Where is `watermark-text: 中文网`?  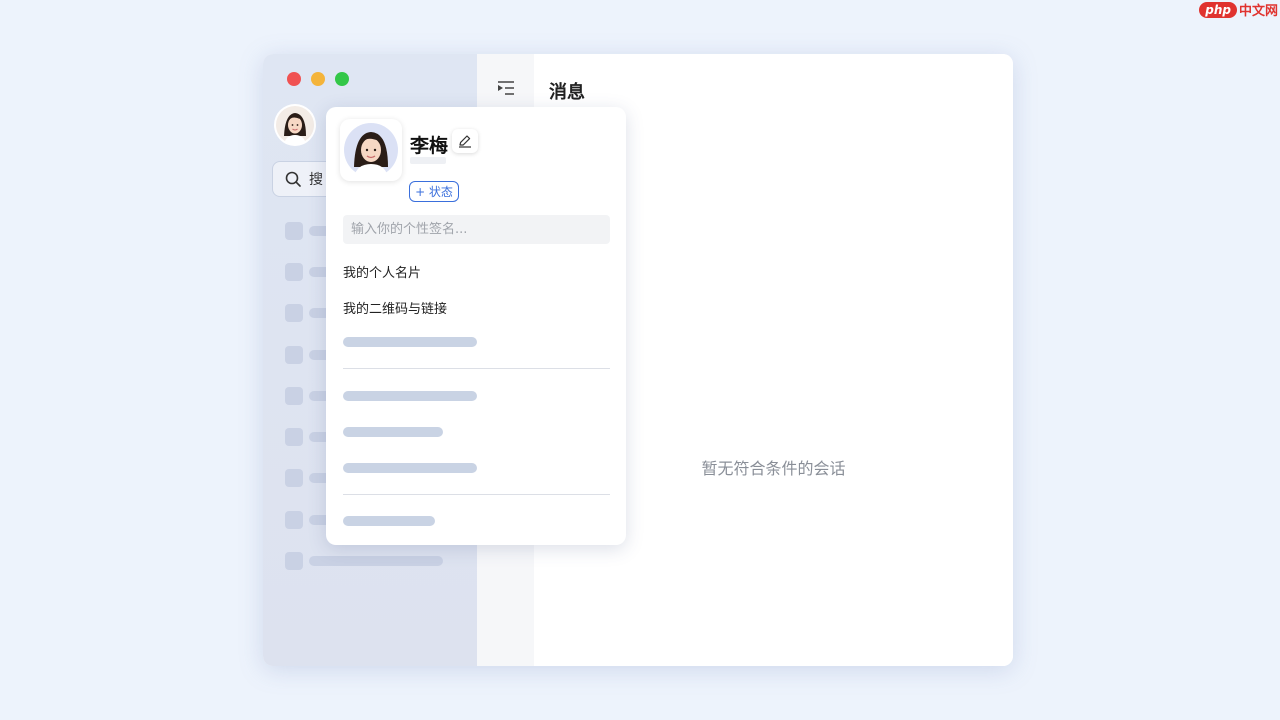
watermark-text: 中文网 is located at coordinates (1258, 11).